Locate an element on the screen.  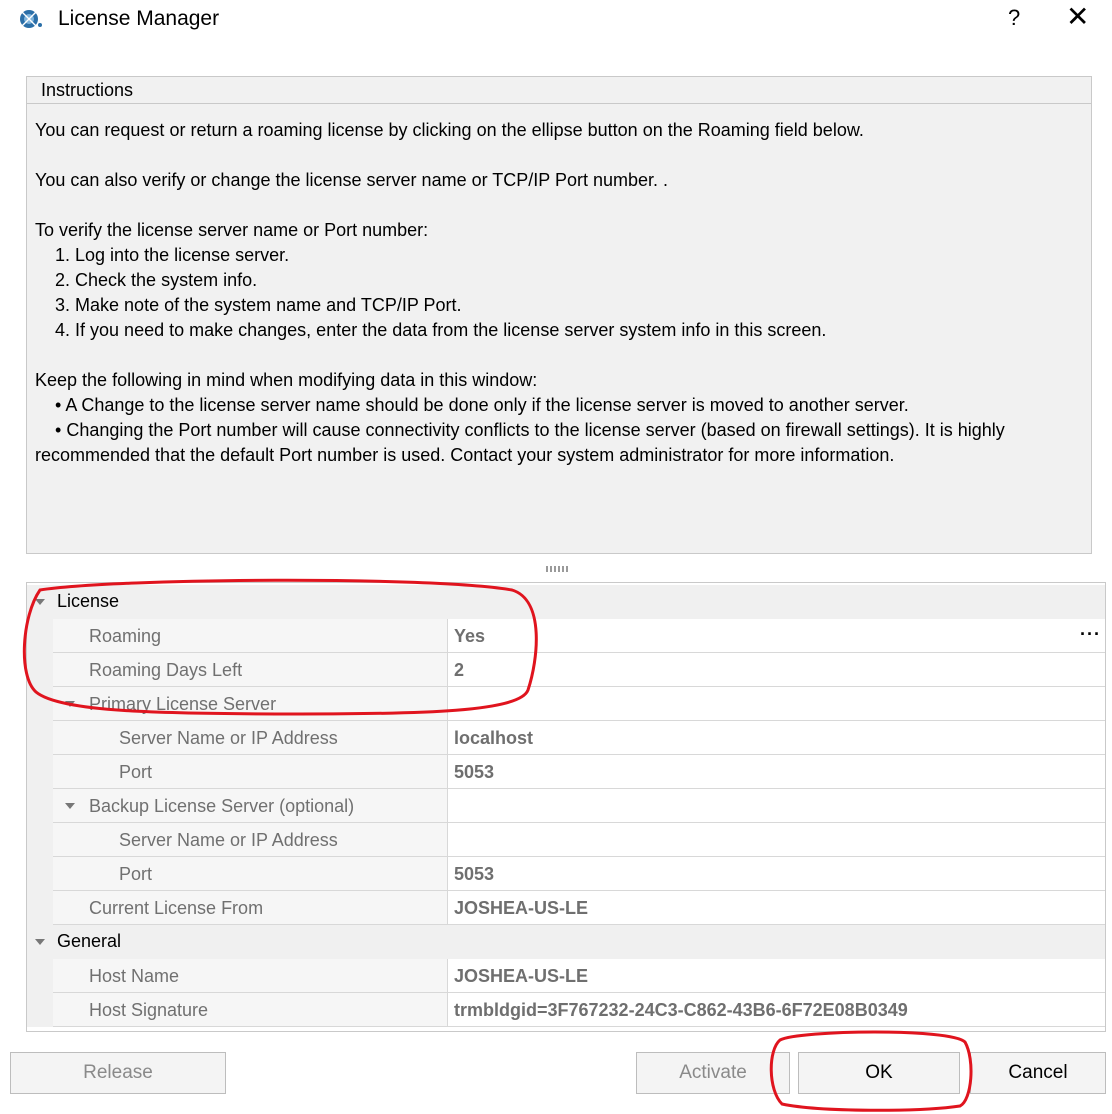
close-button: ✕ is located at coordinates (1077, 17).